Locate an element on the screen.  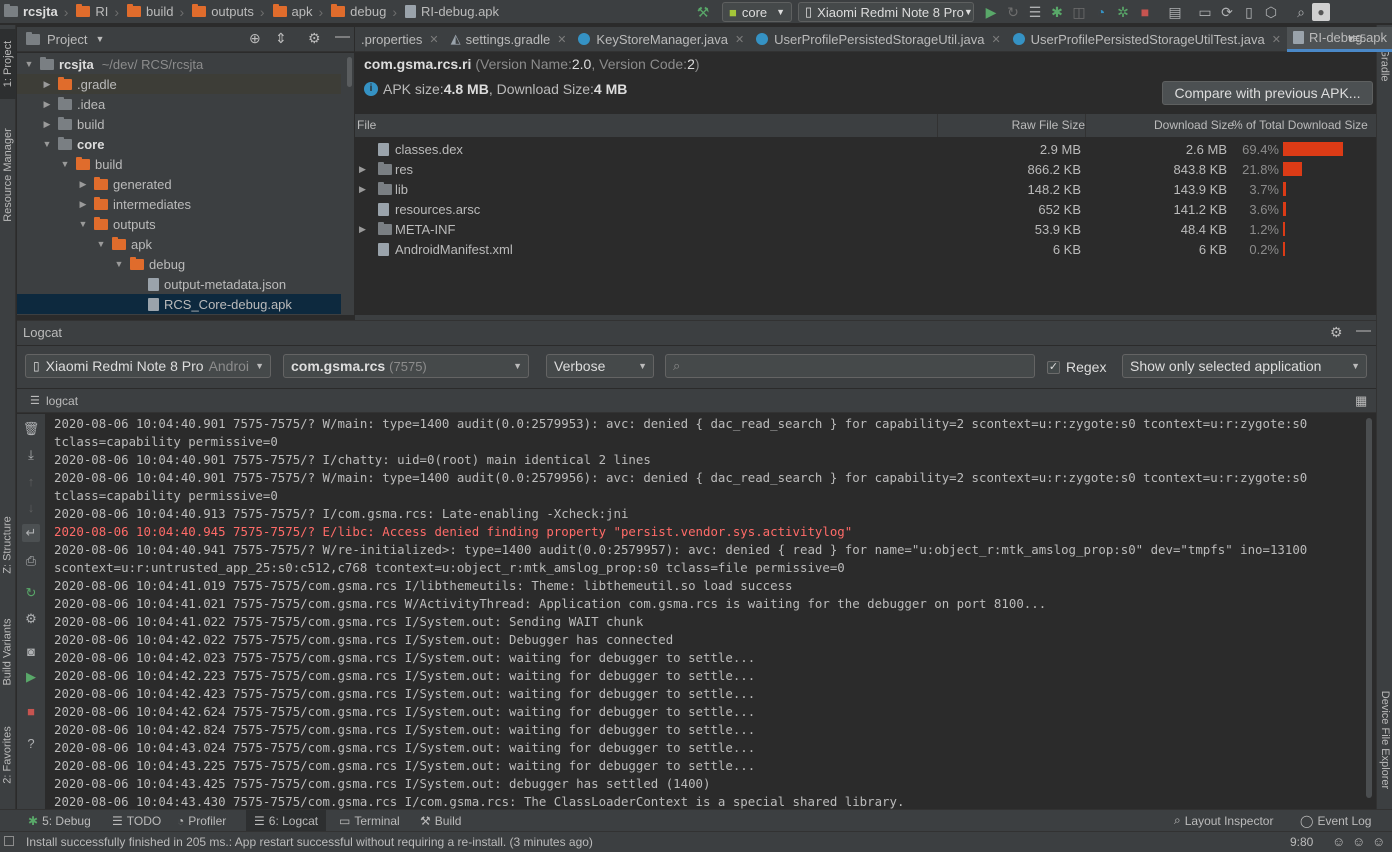
breadcrumb-item: build › is located at coordinates (155, 12).